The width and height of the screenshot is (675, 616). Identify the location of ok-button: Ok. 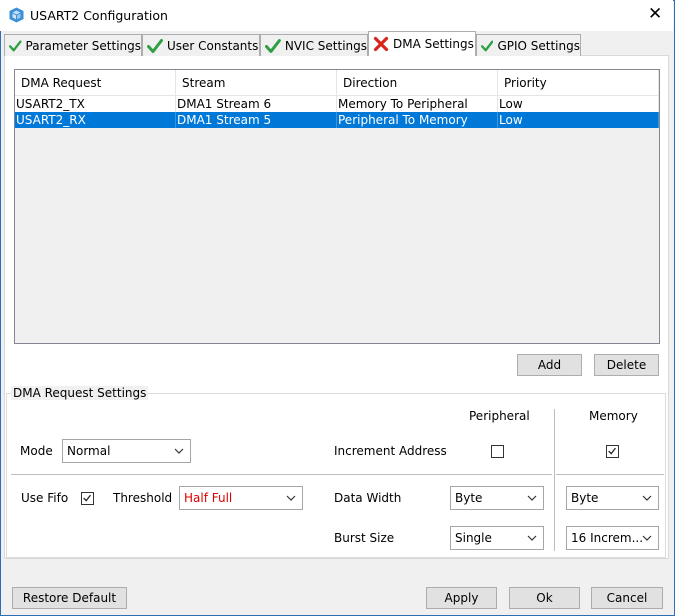
(544, 598).